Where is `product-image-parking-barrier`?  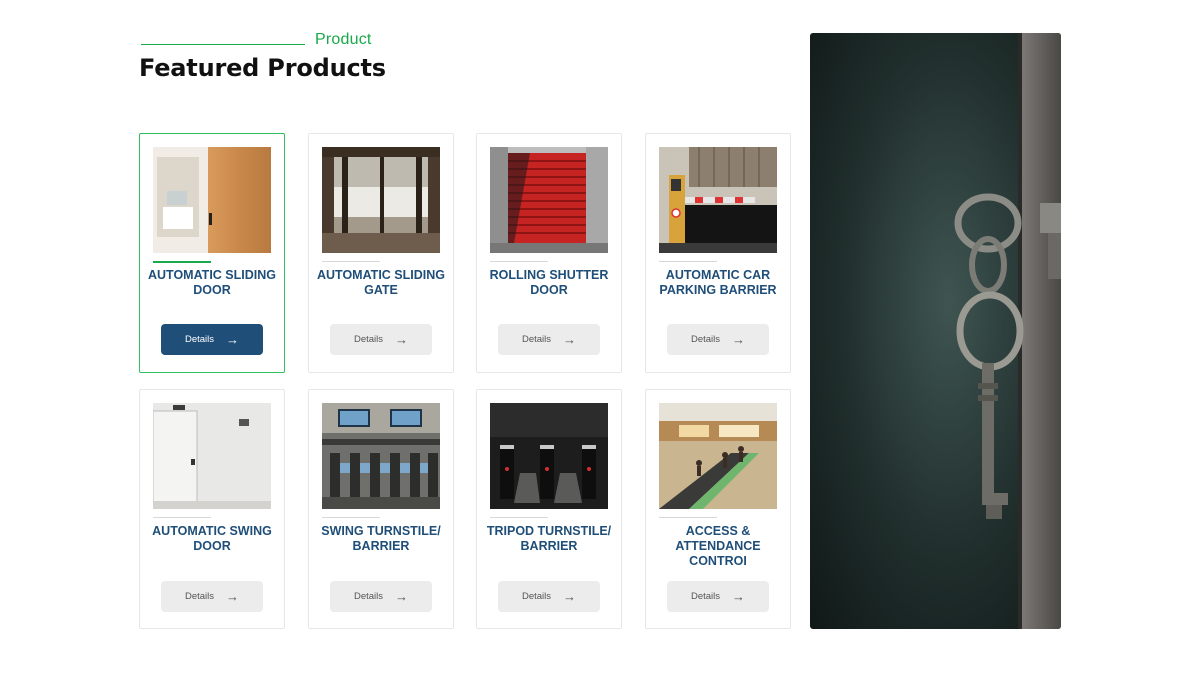 product-image-parking-barrier is located at coordinates (718, 200).